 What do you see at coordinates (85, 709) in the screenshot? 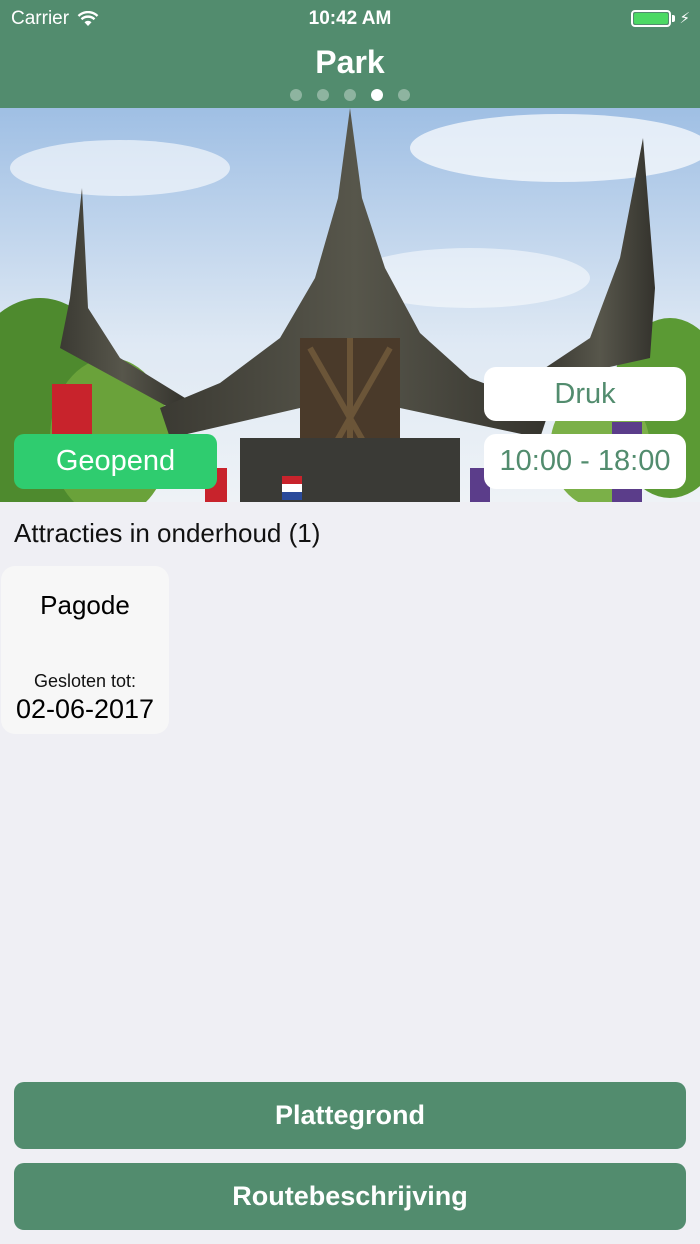
I see `closed-until-date: 02-06-2017` at bounding box center [85, 709].